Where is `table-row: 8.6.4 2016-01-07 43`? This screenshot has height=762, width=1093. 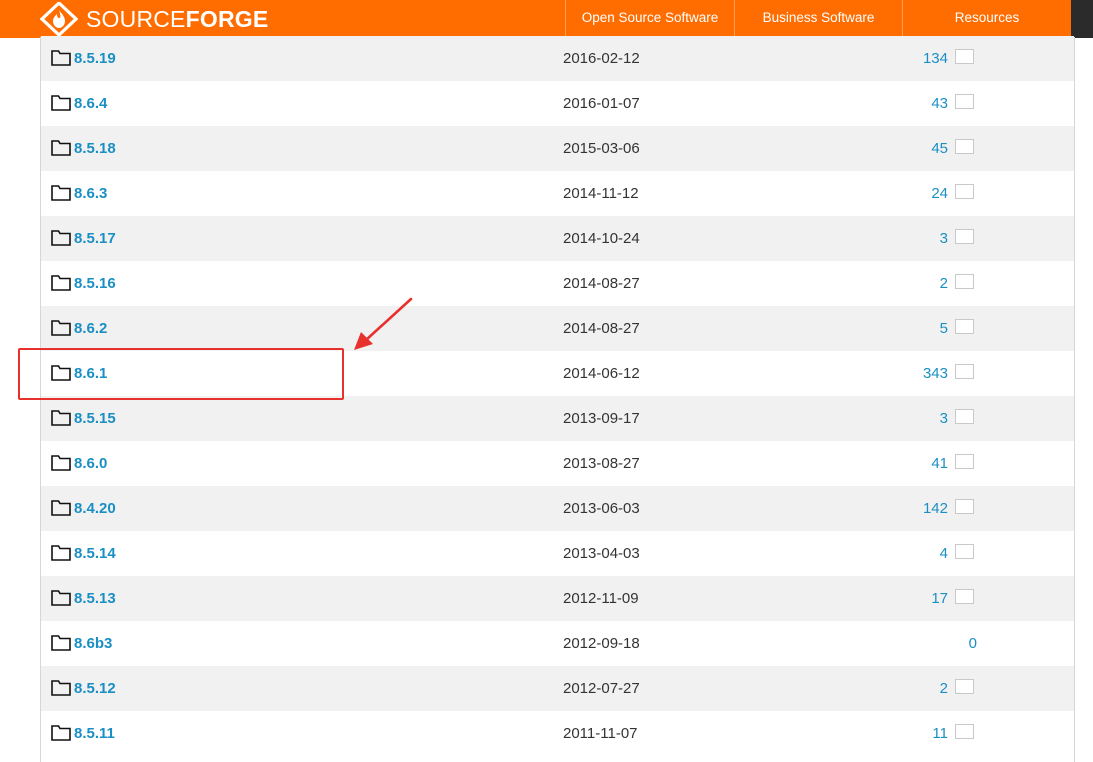 table-row: 8.6.4 2016-01-07 43 is located at coordinates (557, 103).